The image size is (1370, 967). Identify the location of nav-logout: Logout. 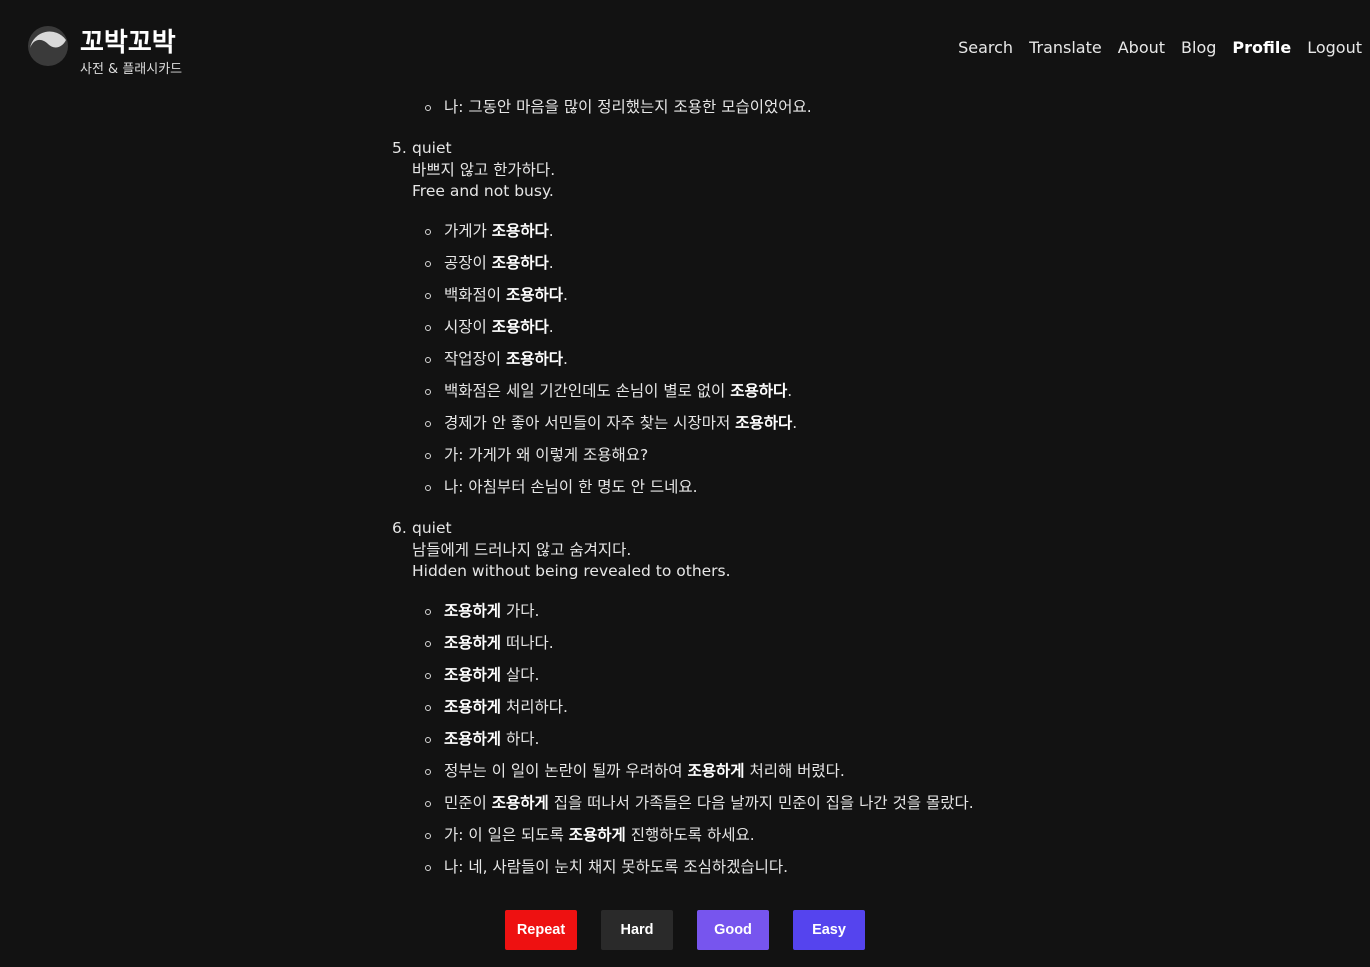
(1334, 47).